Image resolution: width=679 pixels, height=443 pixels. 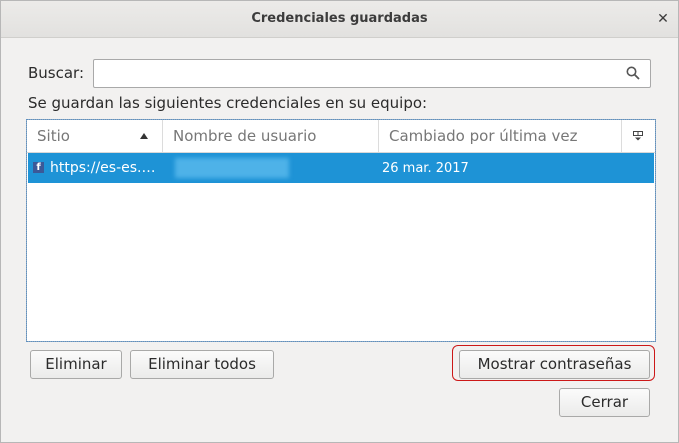 I want to click on column-header-username: Nombre de usuario, so click(x=271, y=136).